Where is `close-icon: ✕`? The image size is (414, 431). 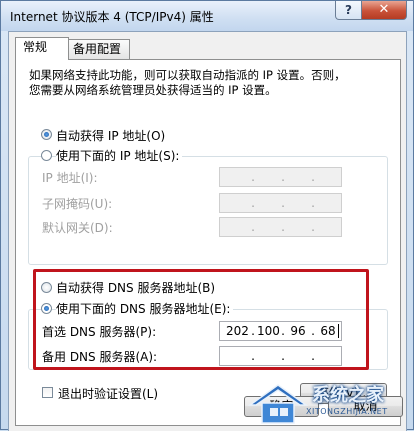
close-icon: ✕ is located at coordinates (384, 9).